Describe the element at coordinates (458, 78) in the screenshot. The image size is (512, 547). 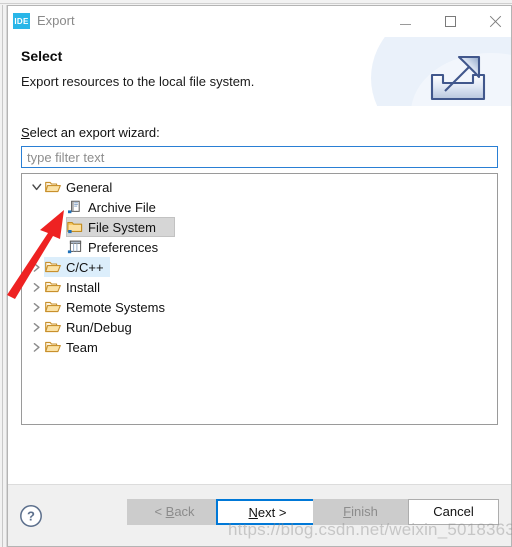
I see `export-wizard-icon` at that location.